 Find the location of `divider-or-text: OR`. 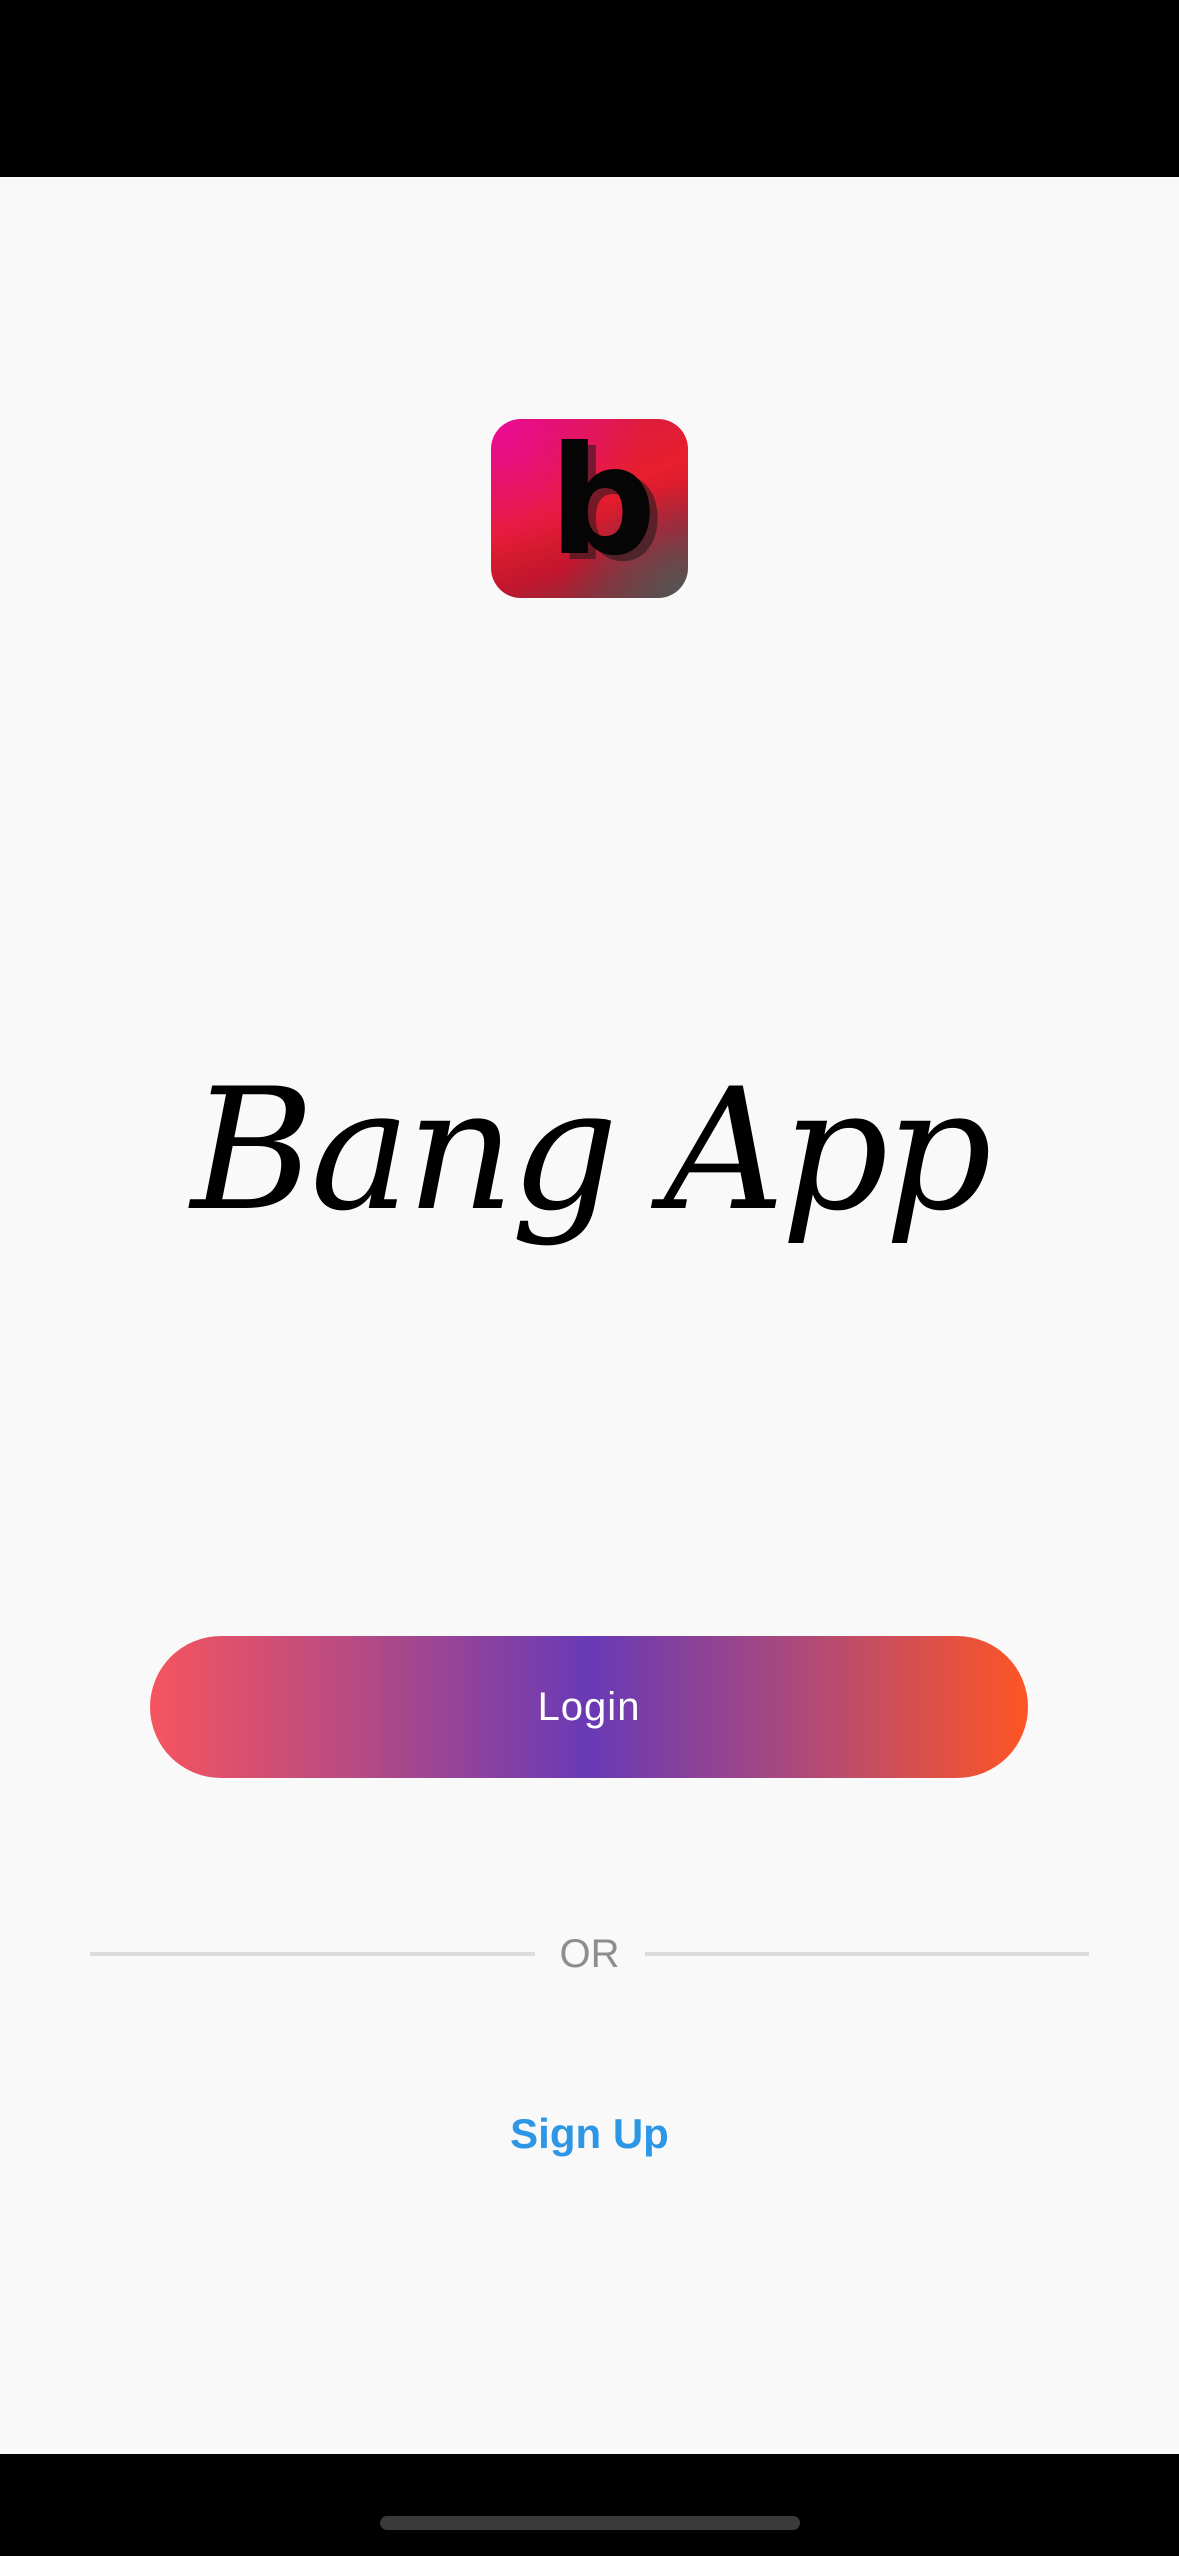

divider-or-text: OR is located at coordinates (589, 1953).